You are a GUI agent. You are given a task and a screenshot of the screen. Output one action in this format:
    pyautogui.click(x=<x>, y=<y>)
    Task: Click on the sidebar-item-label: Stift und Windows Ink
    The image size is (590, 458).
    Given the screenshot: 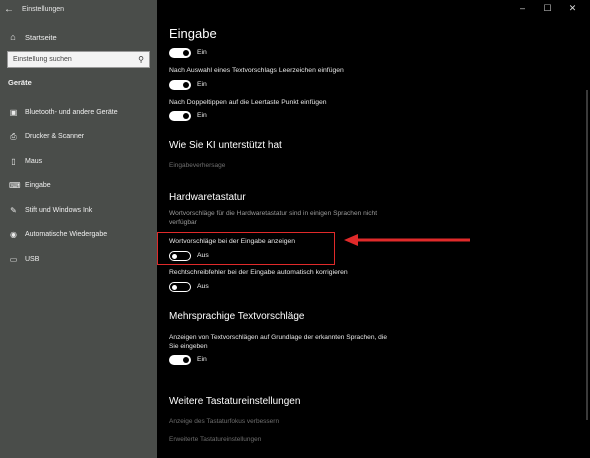 What is the action you would take?
    pyautogui.click(x=59, y=210)
    